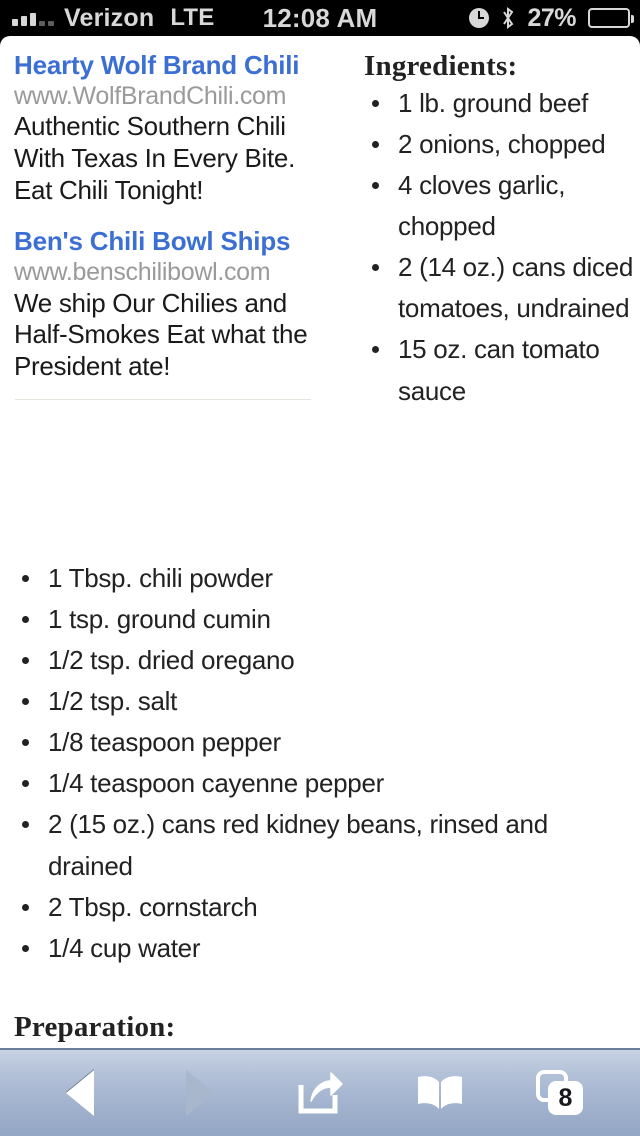  I want to click on book-icon, so click(440, 1092).